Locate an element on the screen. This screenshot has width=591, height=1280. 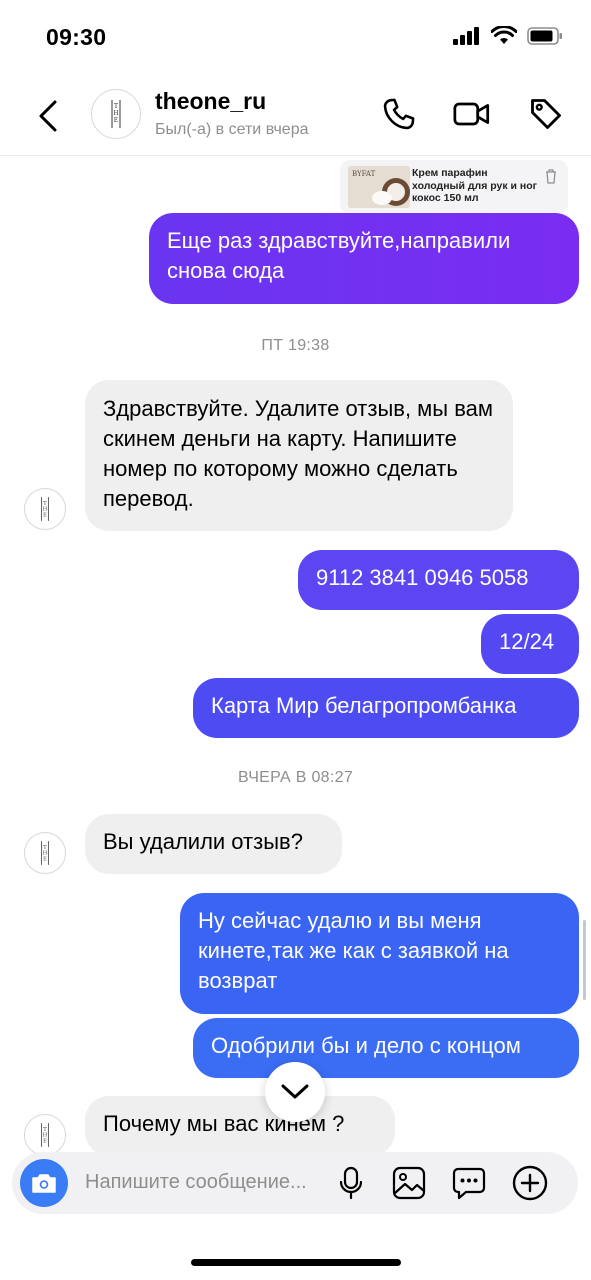
audio-call-button is located at coordinates (399, 114).